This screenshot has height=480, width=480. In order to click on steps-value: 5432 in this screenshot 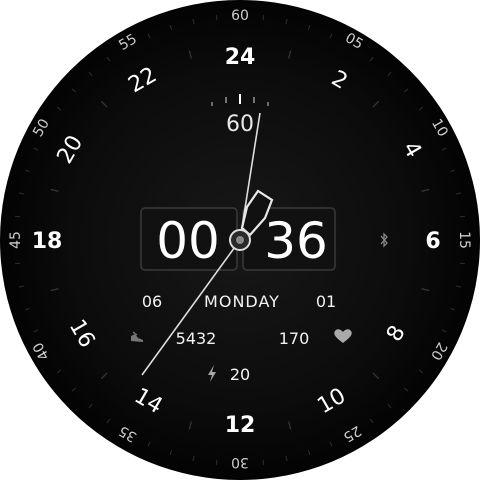, I will do `click(196, 338)`.